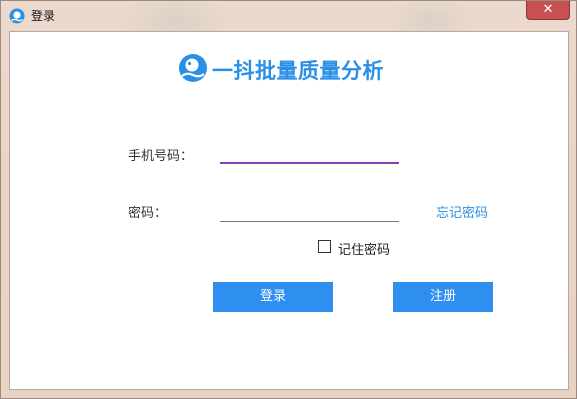 Image resolution: width=577 pixels, height=399 pixels. What do you see at coordinates (43, 16) in the screenshot?
I see `window-title: 登录` at bounding box center [43, 16].